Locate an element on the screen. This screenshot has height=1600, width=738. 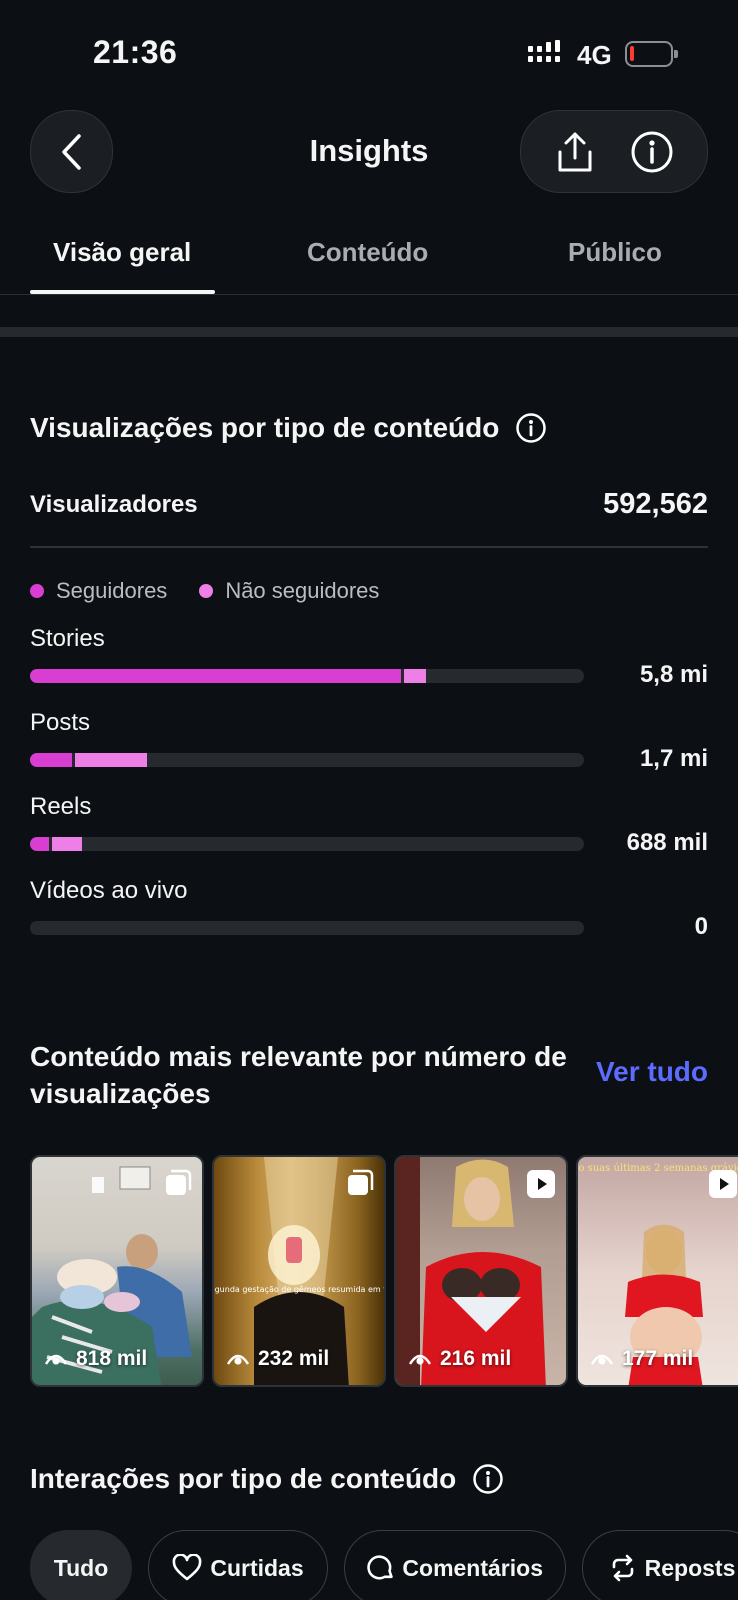
view-count: 216 mil is located at coordinates (459, 1359).